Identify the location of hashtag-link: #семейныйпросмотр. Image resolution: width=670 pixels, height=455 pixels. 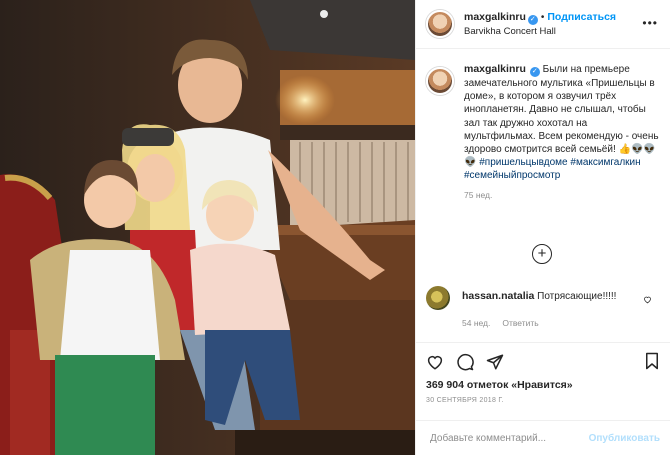
(512, 175).